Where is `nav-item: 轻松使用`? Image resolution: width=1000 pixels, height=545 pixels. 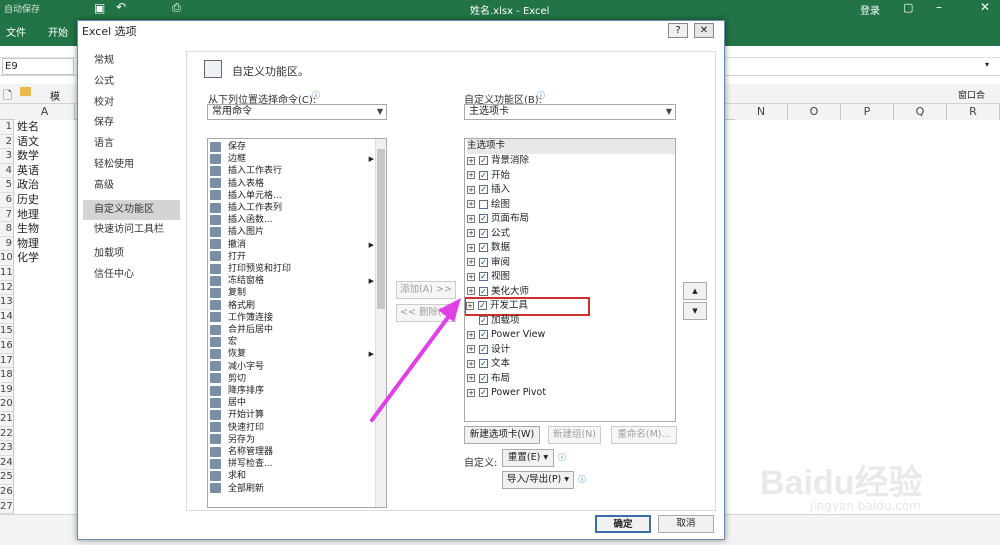 nav-item: 轻松使用 is located at coordinates (131, 165).